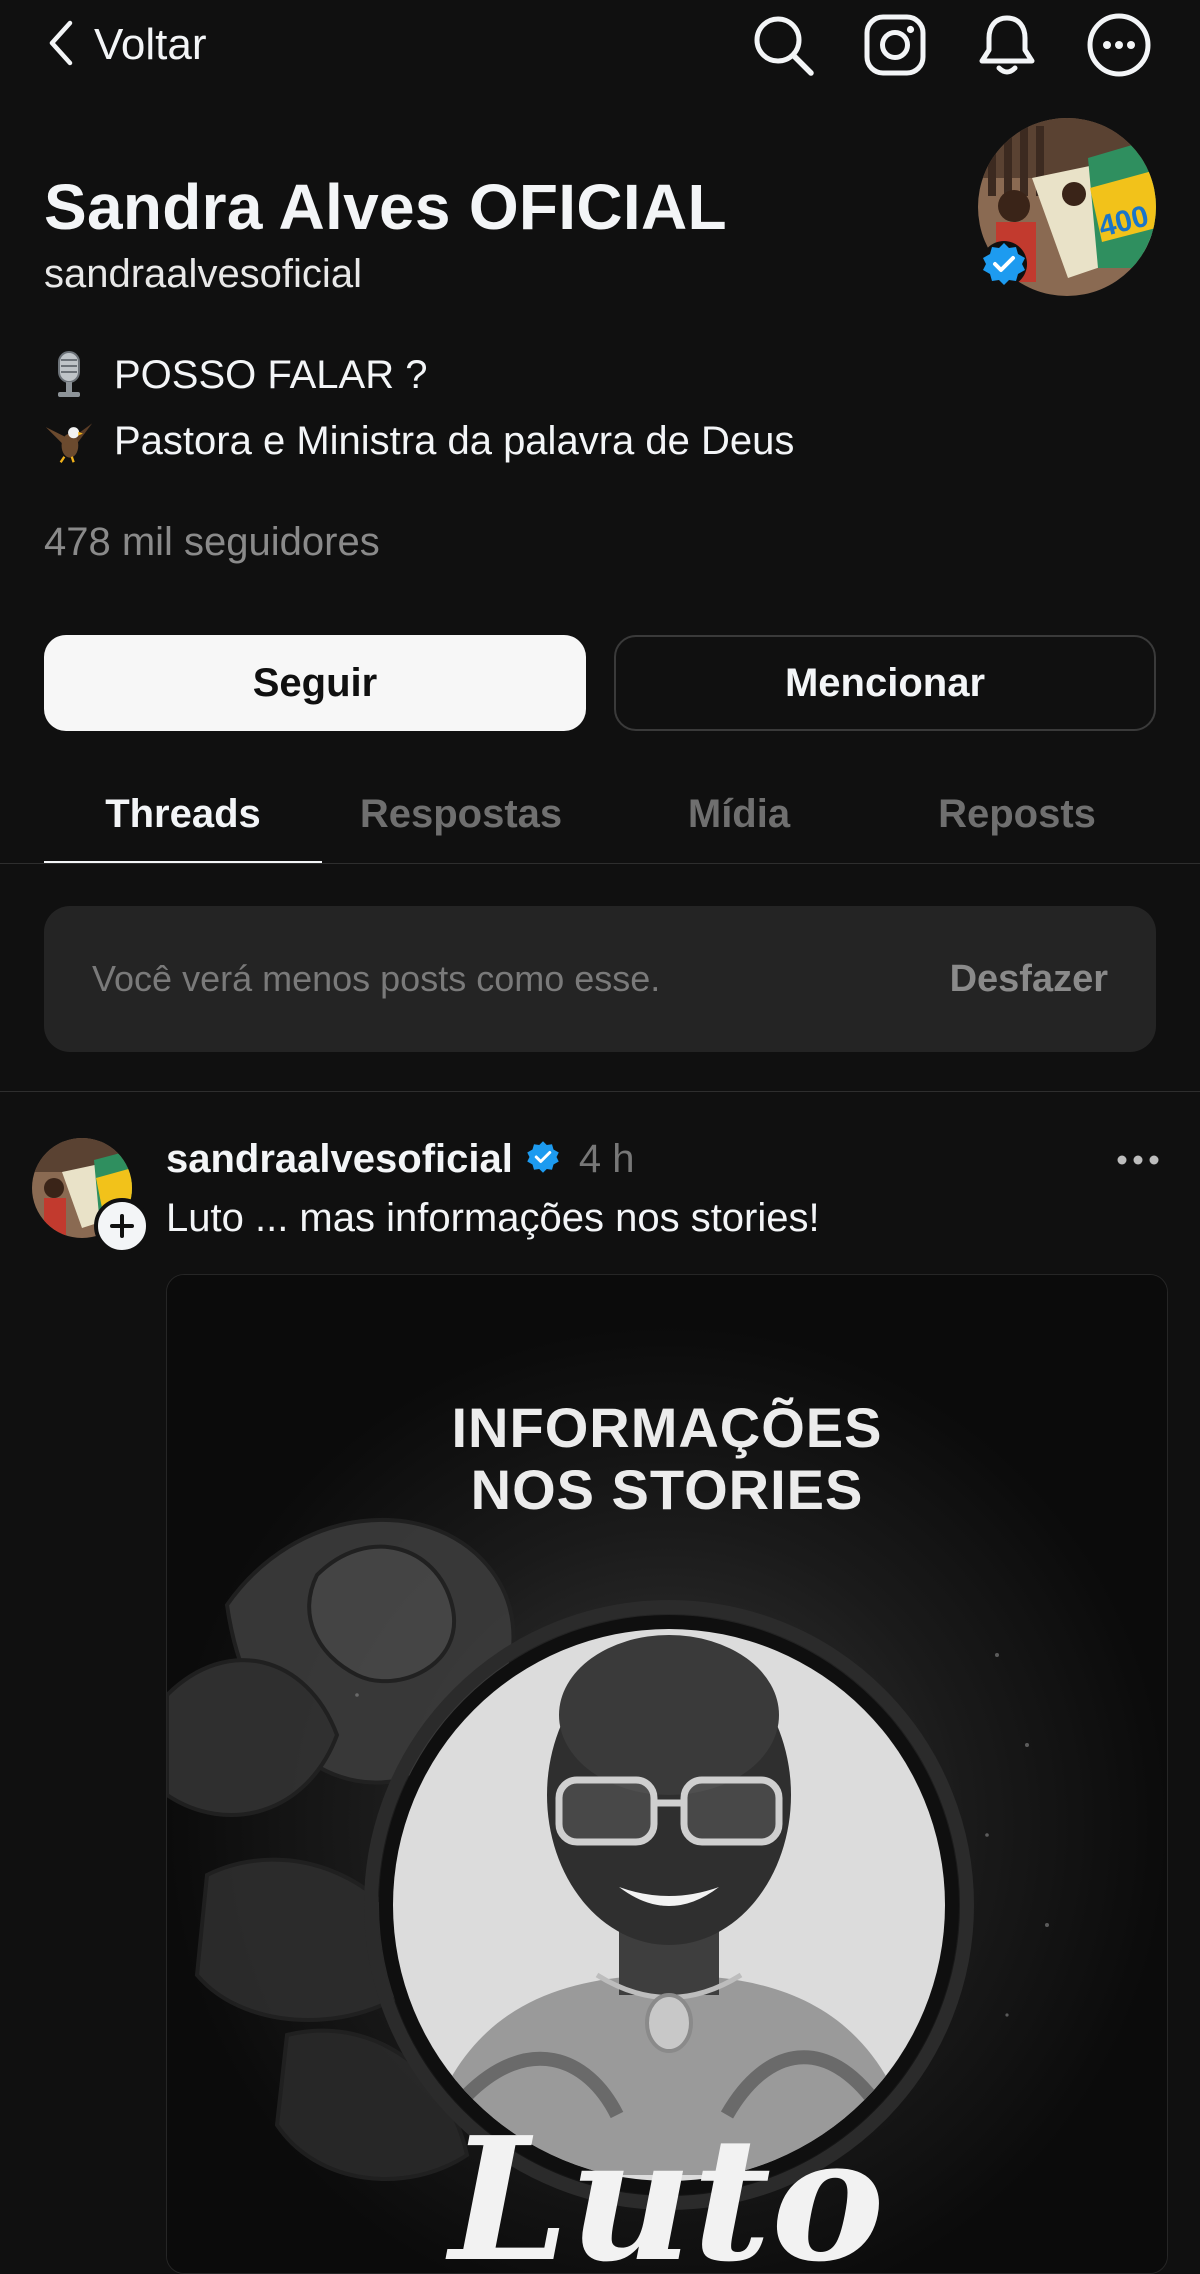 The height and width of the screenshot is (2274, 1200). I want to click on instagram-icon, so click(895, 45).